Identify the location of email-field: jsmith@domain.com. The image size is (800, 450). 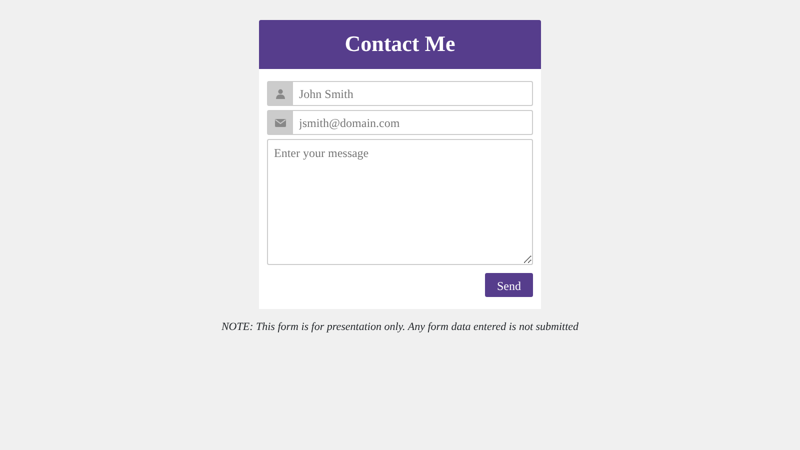
(413, 122).